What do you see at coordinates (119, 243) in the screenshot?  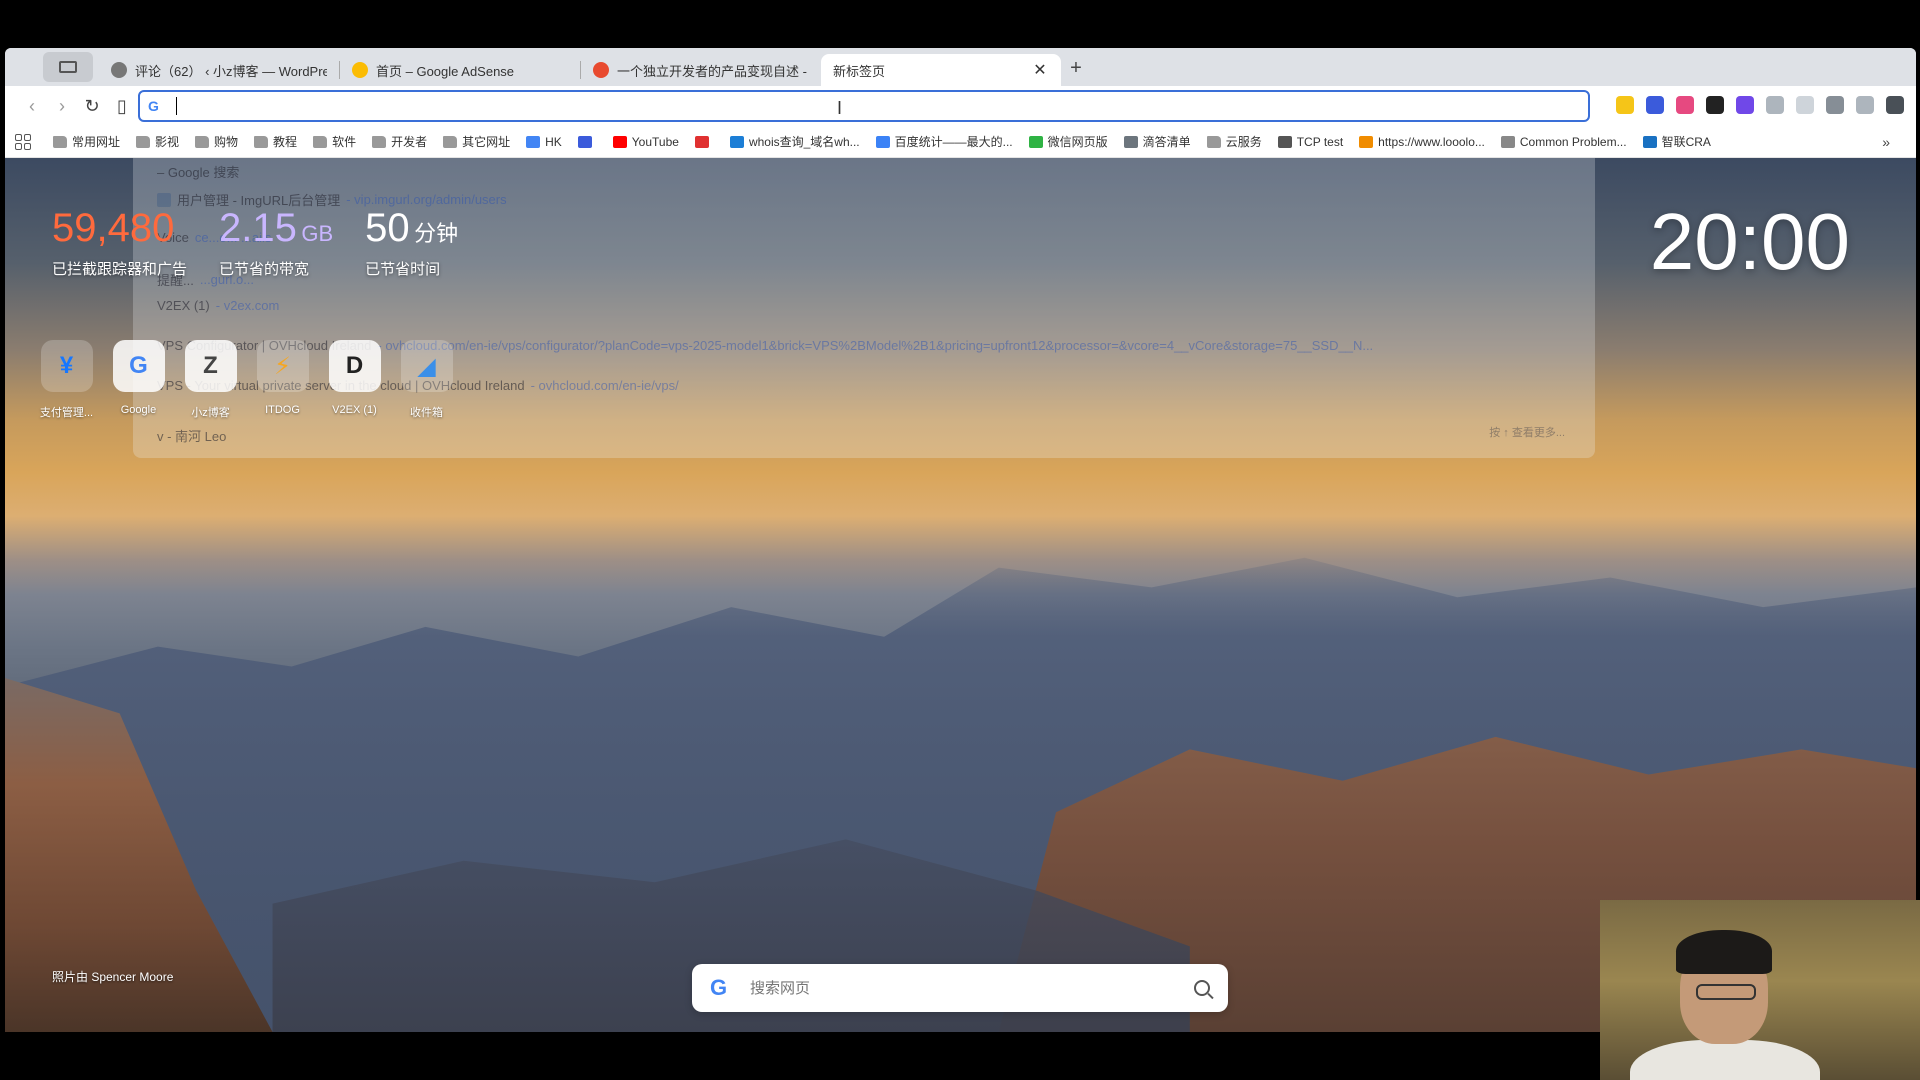 I see `stat-trackers-blocked: 59,480 已拦截跟踪器和广告` at bounding box center [119, 243].